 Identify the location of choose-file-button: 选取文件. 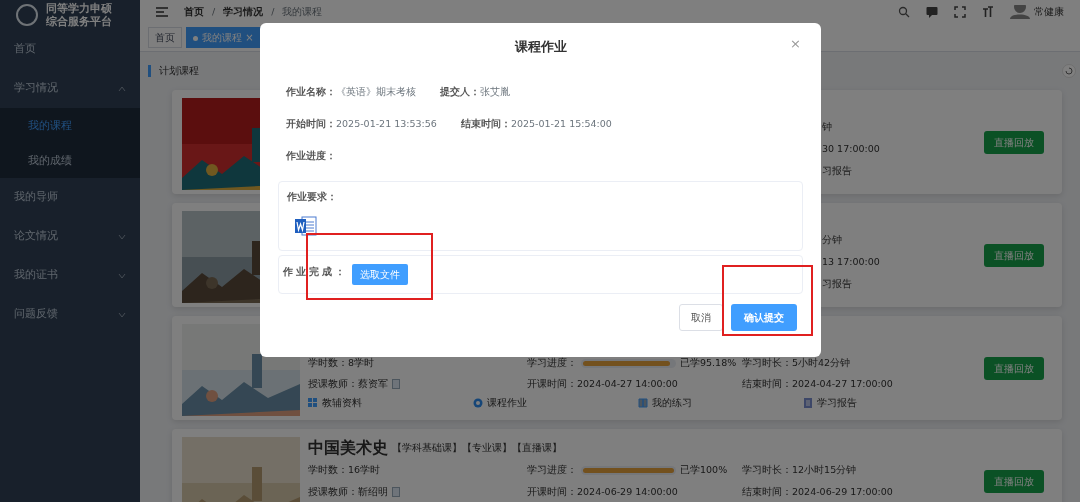
(380, 274).